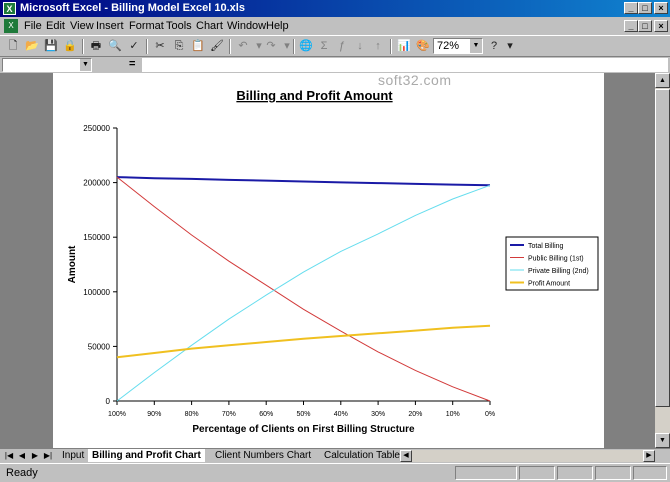 Image resolution: width=670 pixels, height=482 pixels. Describe the element at coordinates (324, 46) in the screenshot. I see `autosum-icon: Σ` at that location.